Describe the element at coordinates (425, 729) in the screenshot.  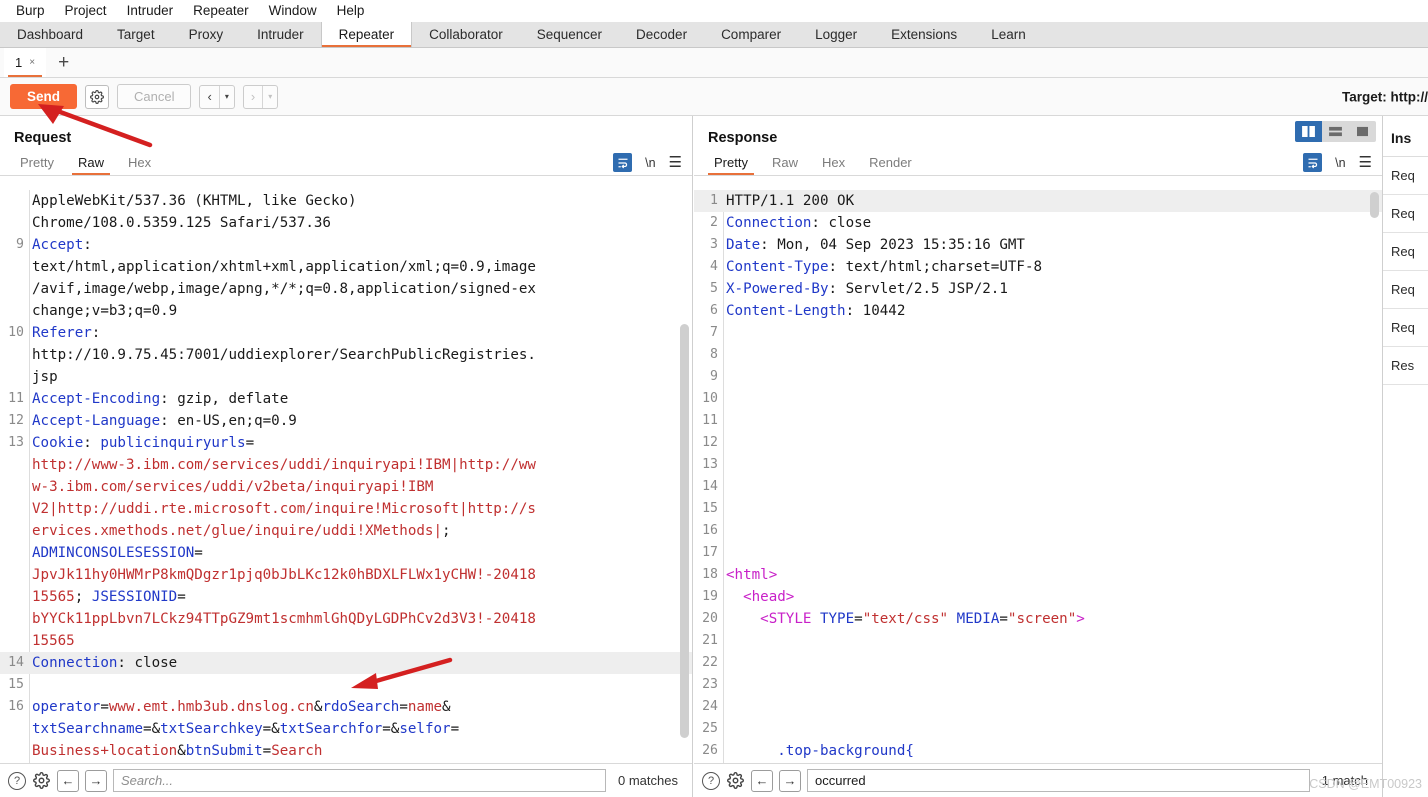
I see `code-token: selfor` at that location.